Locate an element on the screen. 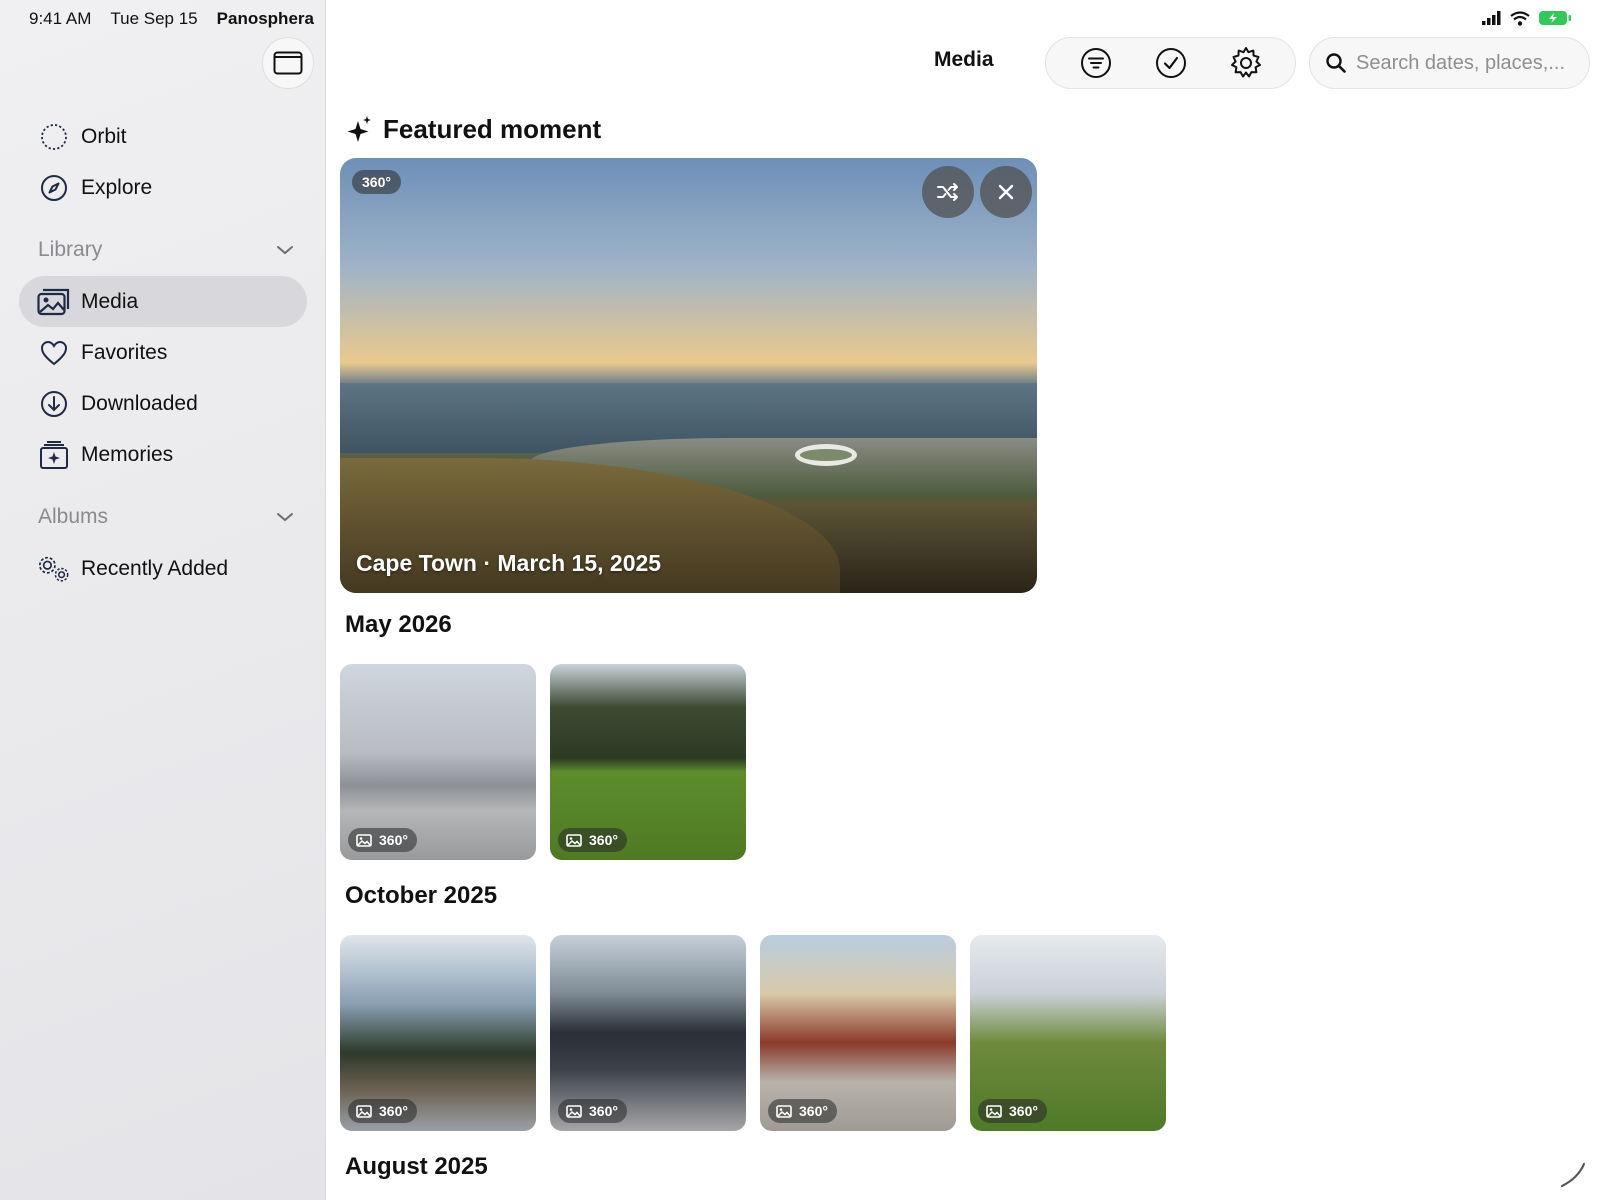 The width and height of the screenshot is (1600, 1200). sidebar-item-label: Media is located at coordinates (110, 301).